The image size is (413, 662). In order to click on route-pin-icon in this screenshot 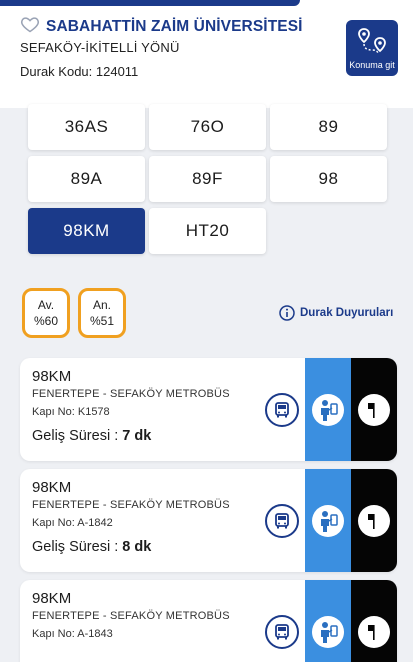, I will do `click(372, 41)`.